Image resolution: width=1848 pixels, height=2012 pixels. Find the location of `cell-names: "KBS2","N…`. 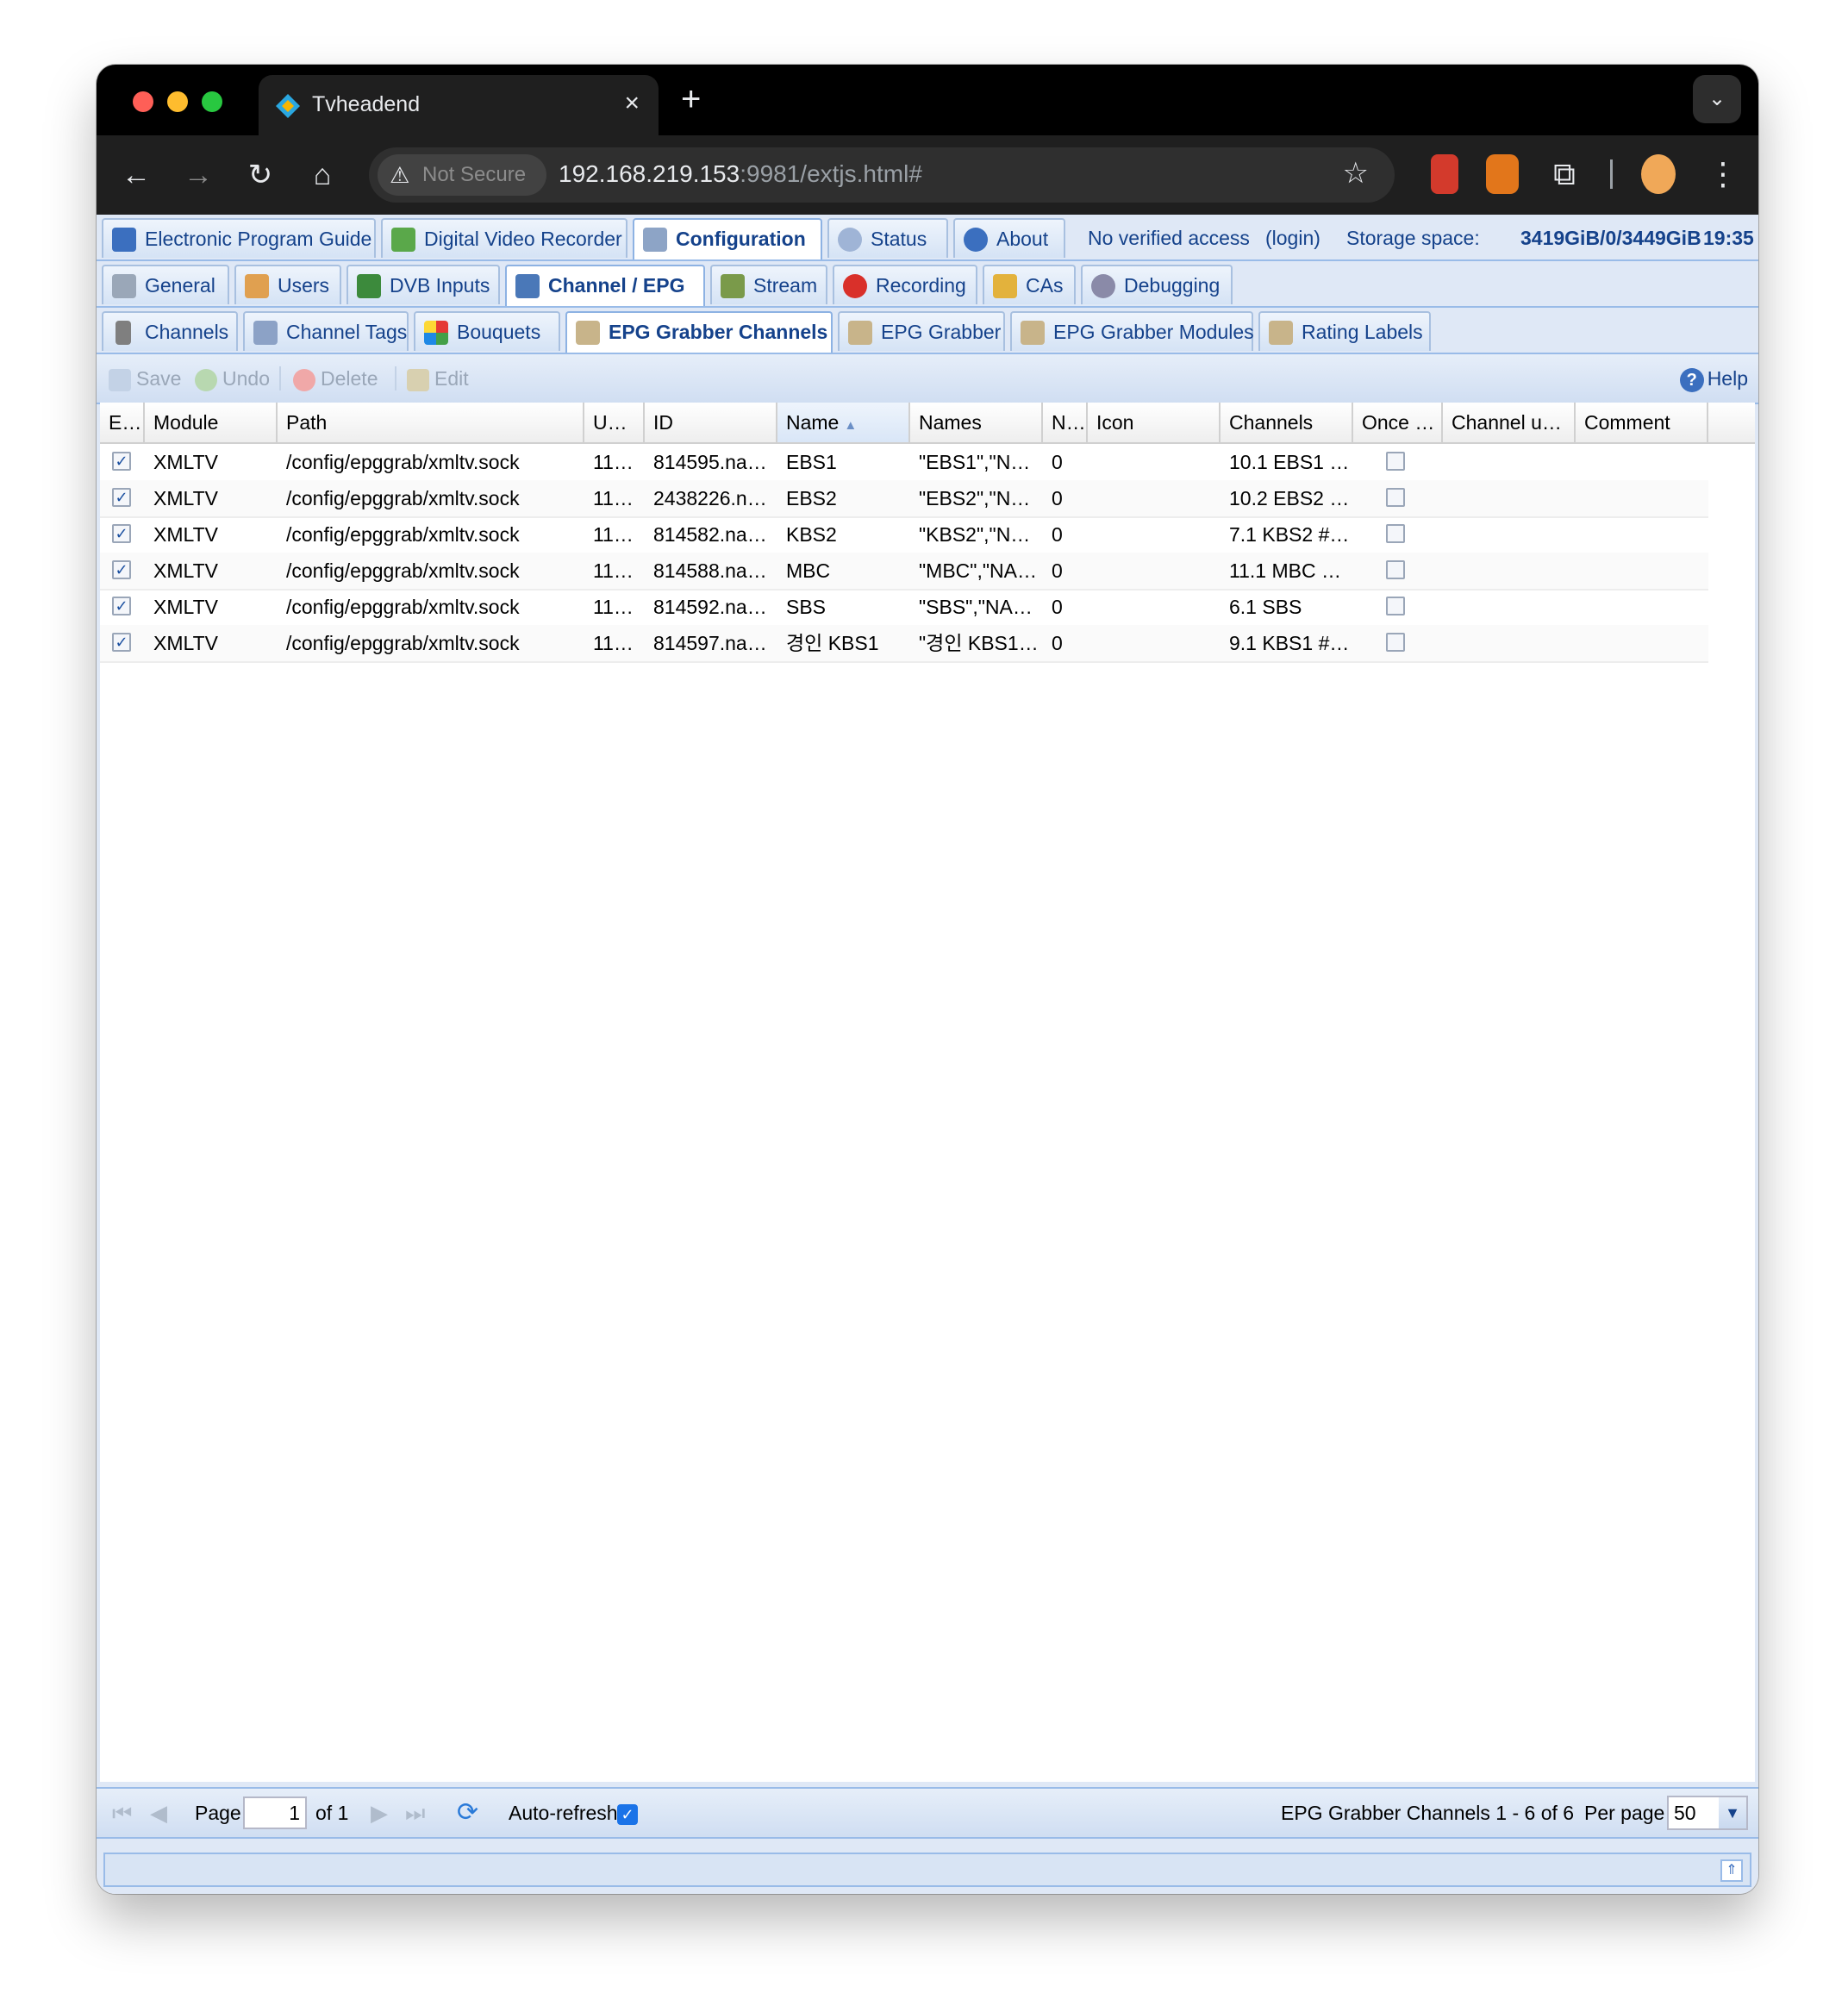

cell-names: "KBS2","N… is located at coordinates (975, 534).